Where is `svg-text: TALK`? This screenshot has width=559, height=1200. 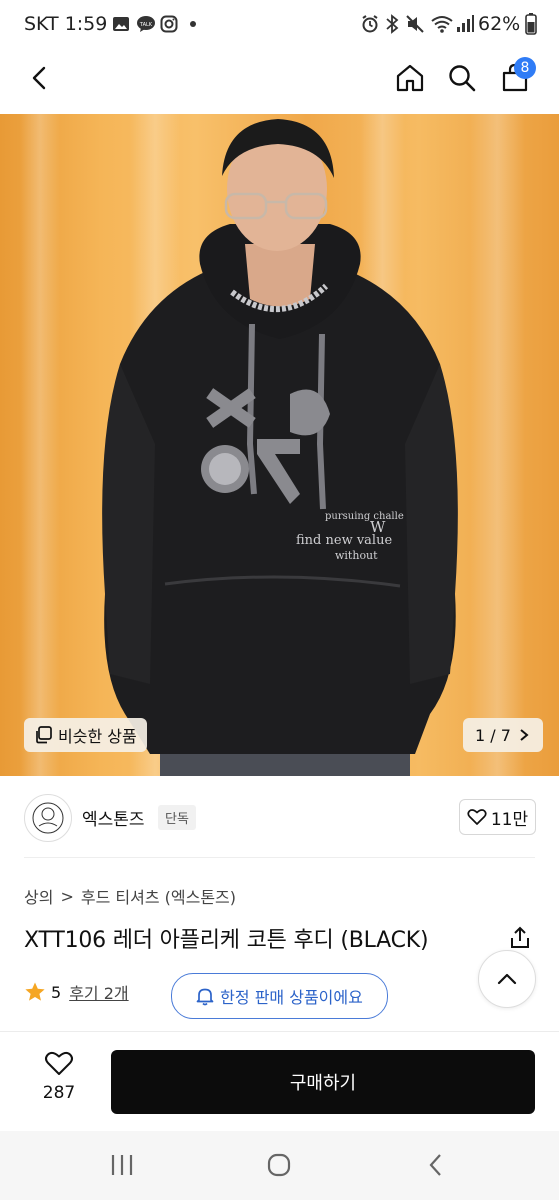 svg-text: TALK is located at coordinates (146, 25).